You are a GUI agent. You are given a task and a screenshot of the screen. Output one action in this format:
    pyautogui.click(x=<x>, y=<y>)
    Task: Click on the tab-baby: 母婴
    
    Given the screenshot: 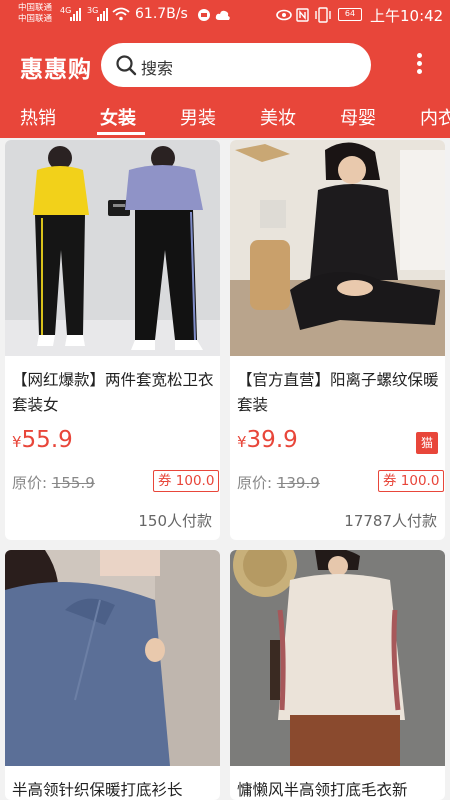 What is the action you would take?
    pyautogui.click(x=358, y=117)
    